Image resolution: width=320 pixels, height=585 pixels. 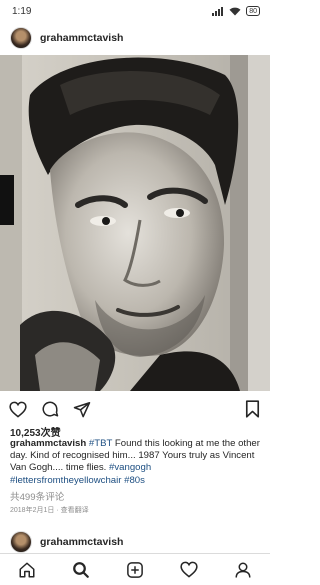 I want to click on status-icons: 80, so click(x=236, y=11).